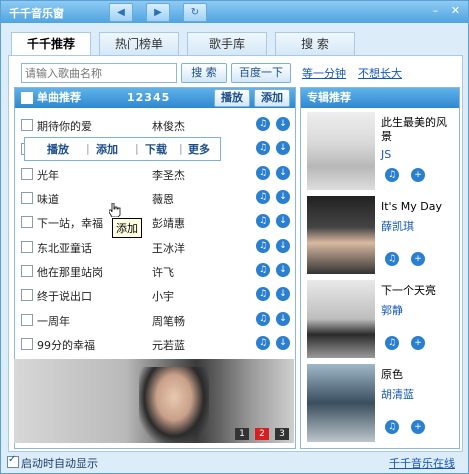  Describe the element at coordinates (168, 223) in the screenshot. I see `song-artist: 彭靖惠` at that location.